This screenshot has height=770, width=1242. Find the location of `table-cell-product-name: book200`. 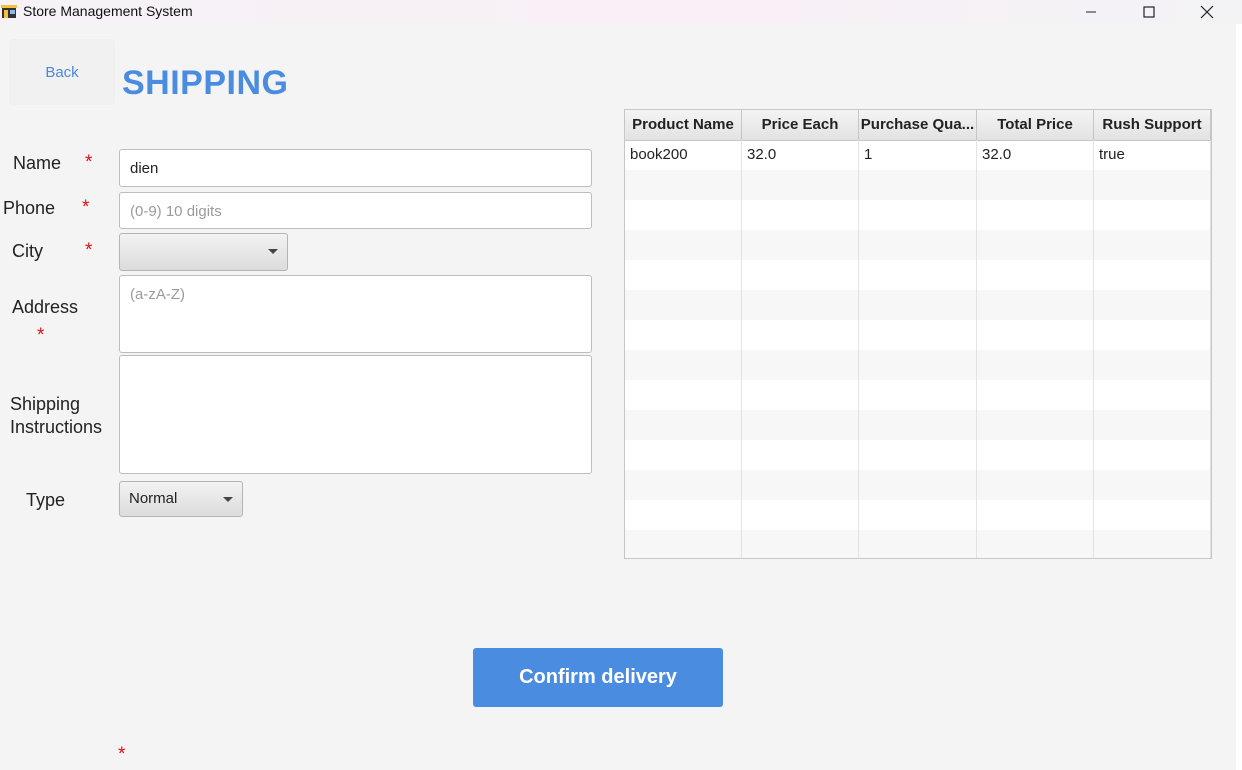

table-cell-product-name: book200 is located at coordinates (683, 155).